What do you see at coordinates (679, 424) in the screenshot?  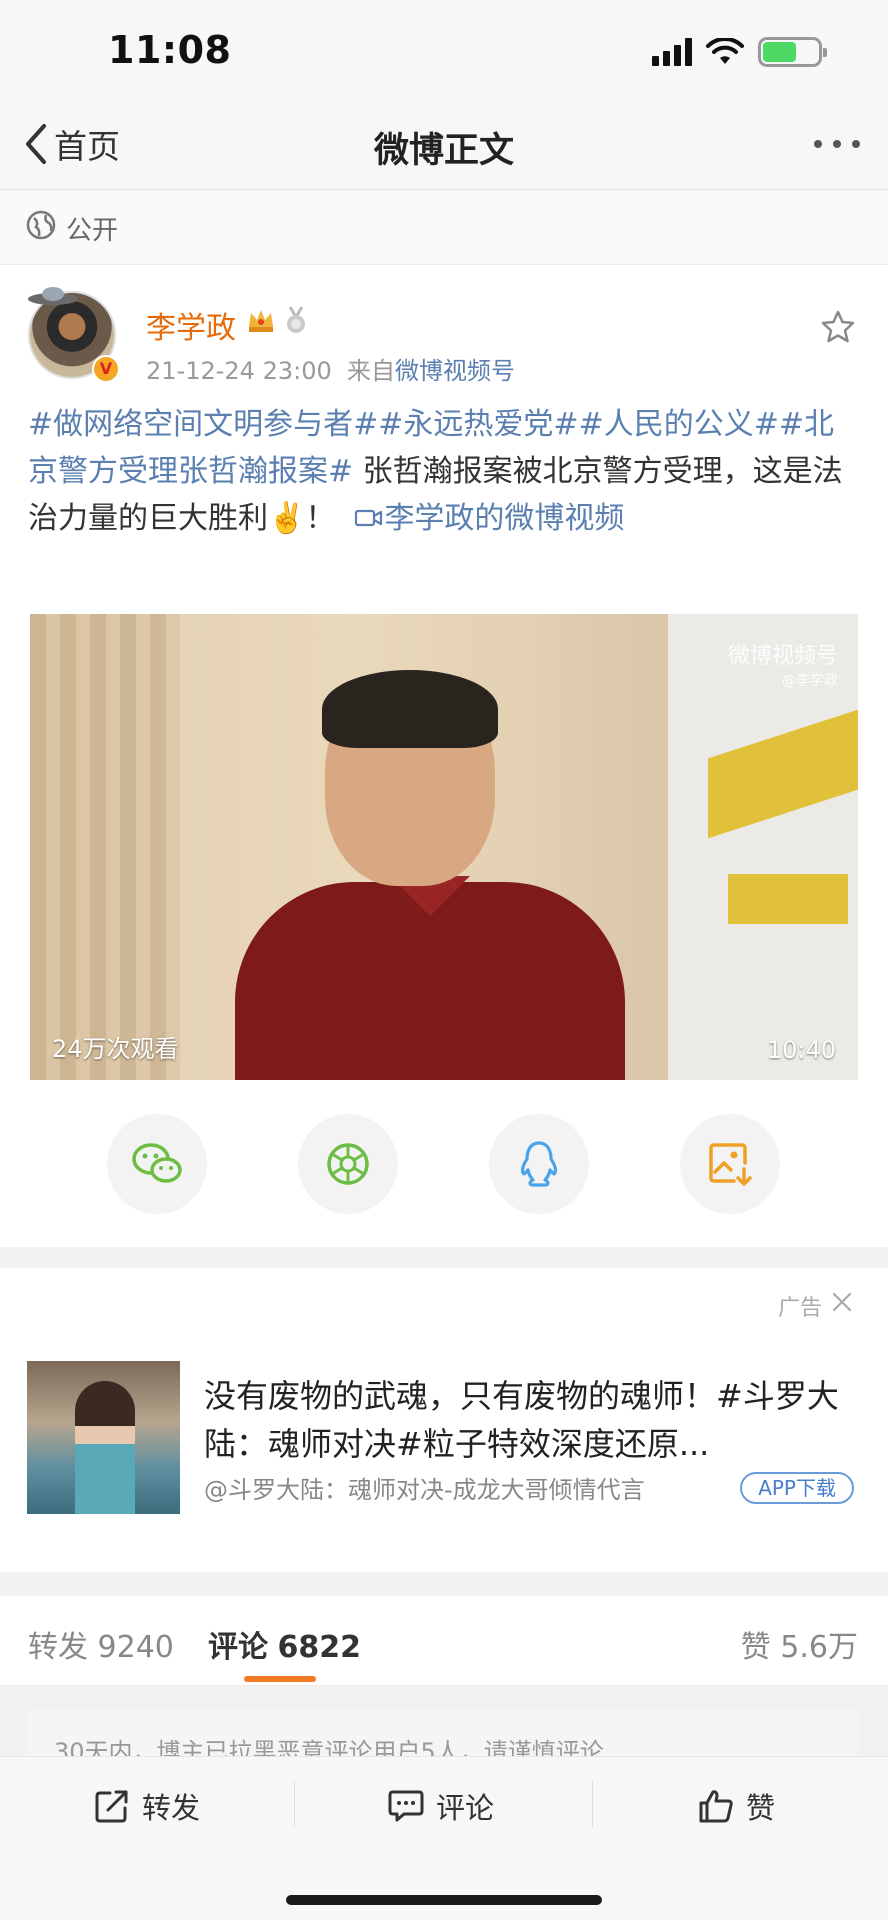 I see `hashtag-link: #人民的公义#` at bounding box center [679, 424].